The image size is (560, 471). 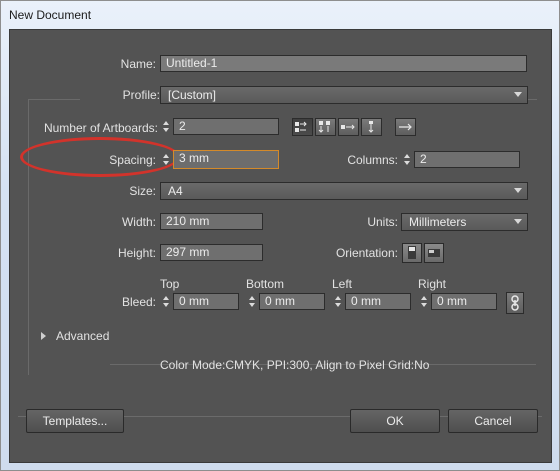 I want to click on columns-field: 2, so click(x=467, y=159).